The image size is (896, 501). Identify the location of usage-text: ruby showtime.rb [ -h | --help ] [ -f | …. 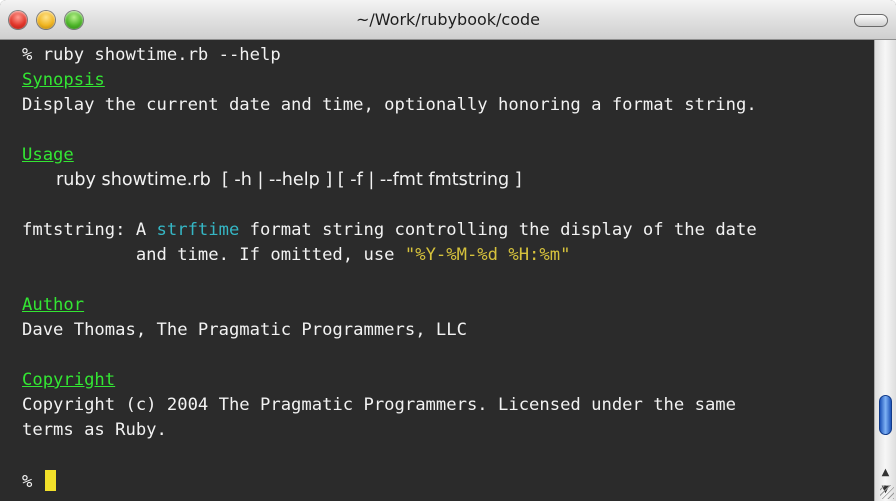
(289, 180).